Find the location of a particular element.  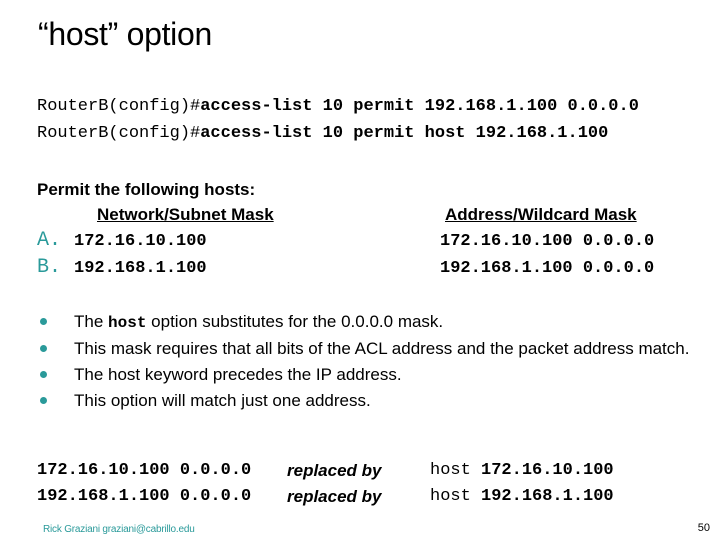

host-label-a: A. is located at coordinates (49, 240).